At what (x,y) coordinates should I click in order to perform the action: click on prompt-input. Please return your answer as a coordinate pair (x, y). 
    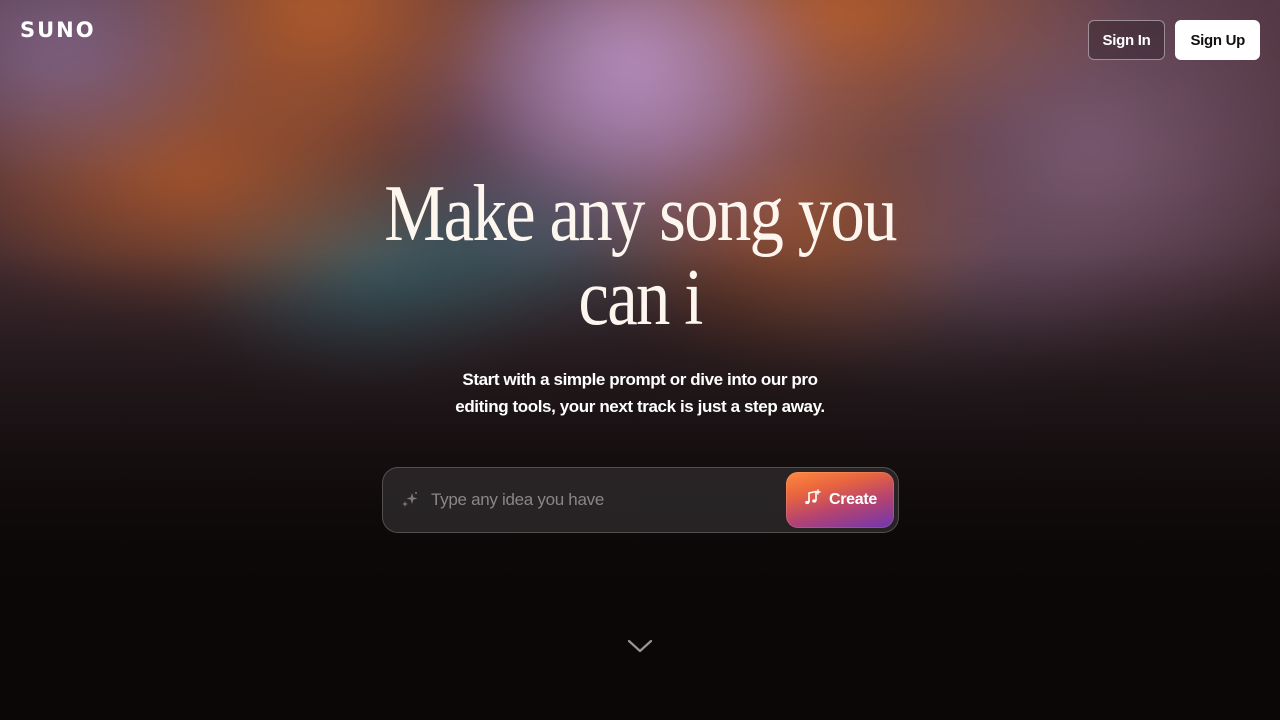
    Looking at the image, I should click on (608, 500).